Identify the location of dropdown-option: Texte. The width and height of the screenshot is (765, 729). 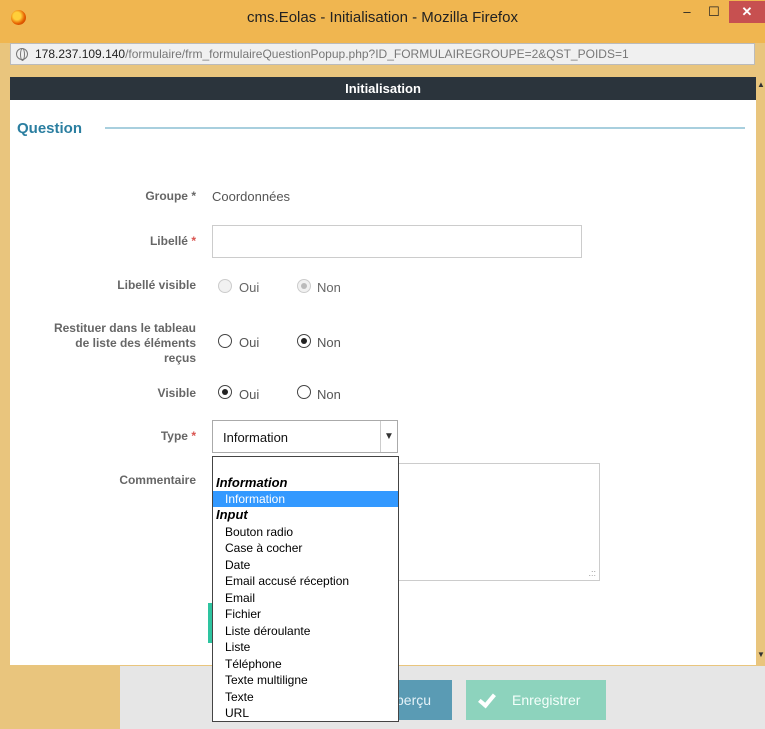
(305, 697).